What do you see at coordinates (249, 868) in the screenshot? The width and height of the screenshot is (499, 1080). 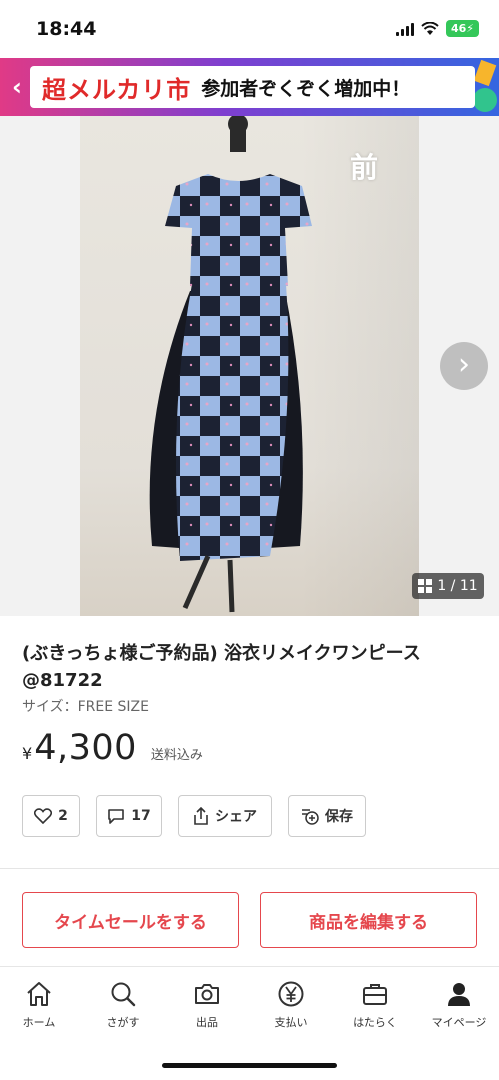 I see `divider` at bounding box center [249, 868].